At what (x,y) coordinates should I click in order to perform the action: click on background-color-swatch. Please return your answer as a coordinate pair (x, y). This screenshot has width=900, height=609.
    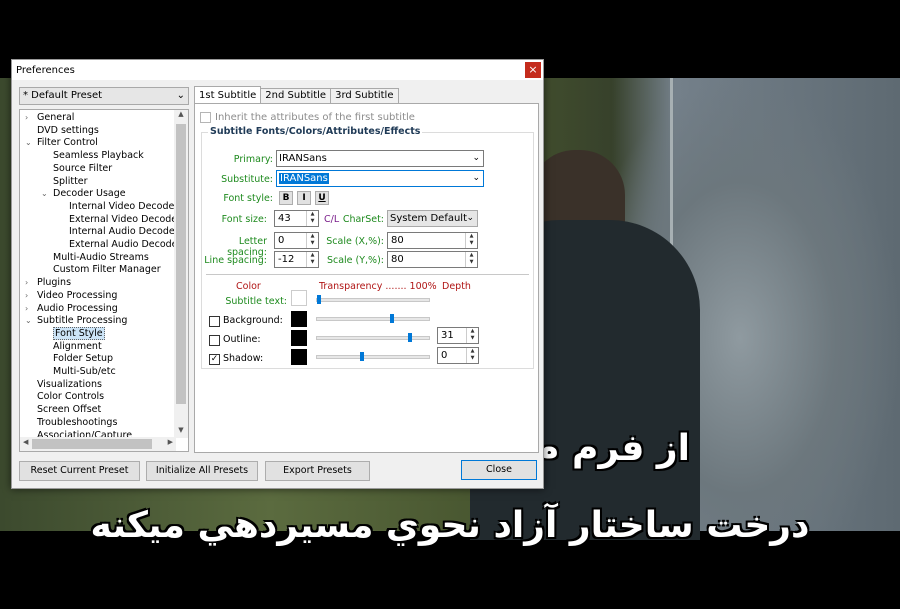
    Looking at the image, I should click on (299, 319).